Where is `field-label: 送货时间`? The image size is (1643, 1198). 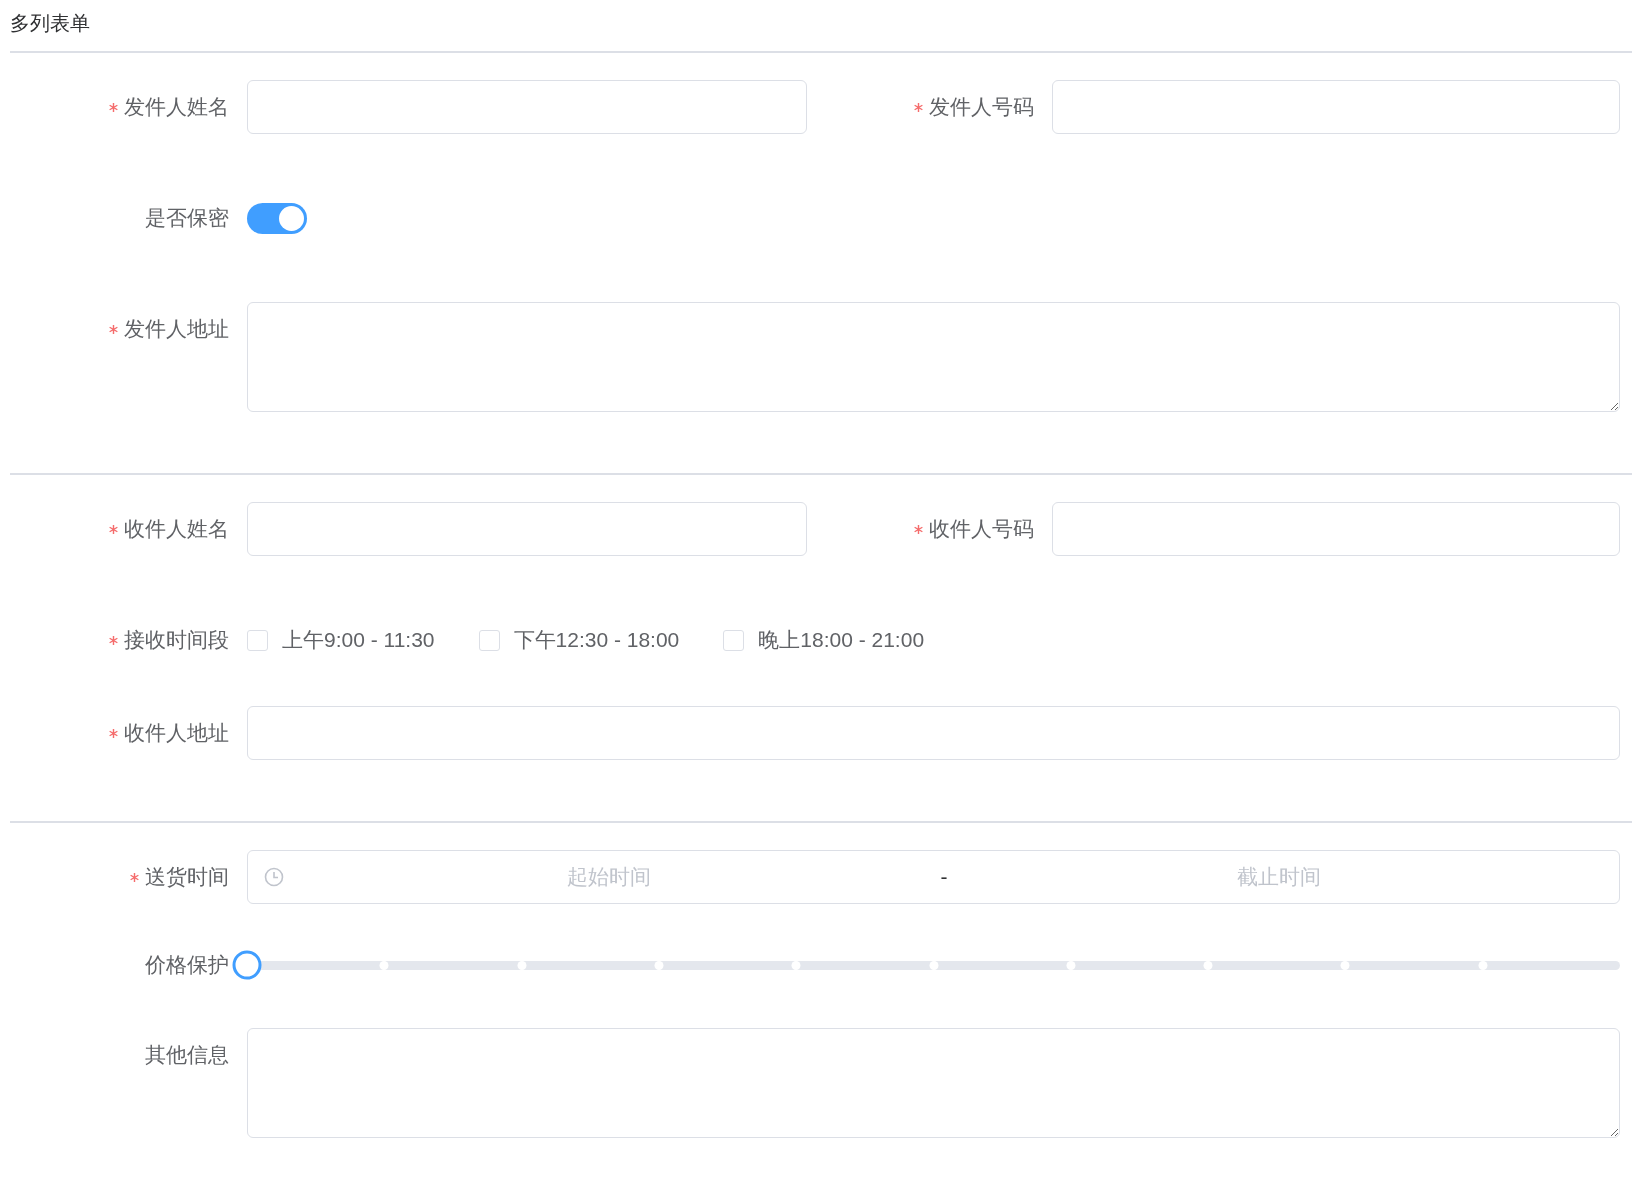
field-label: 送货时间 is located at coordinates (187, 877).